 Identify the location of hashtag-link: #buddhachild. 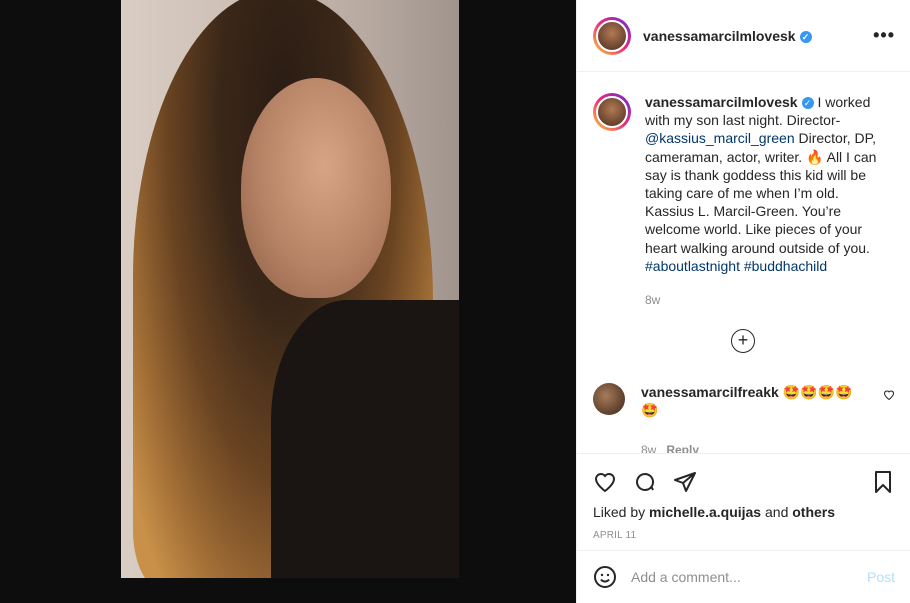
(785, 266).